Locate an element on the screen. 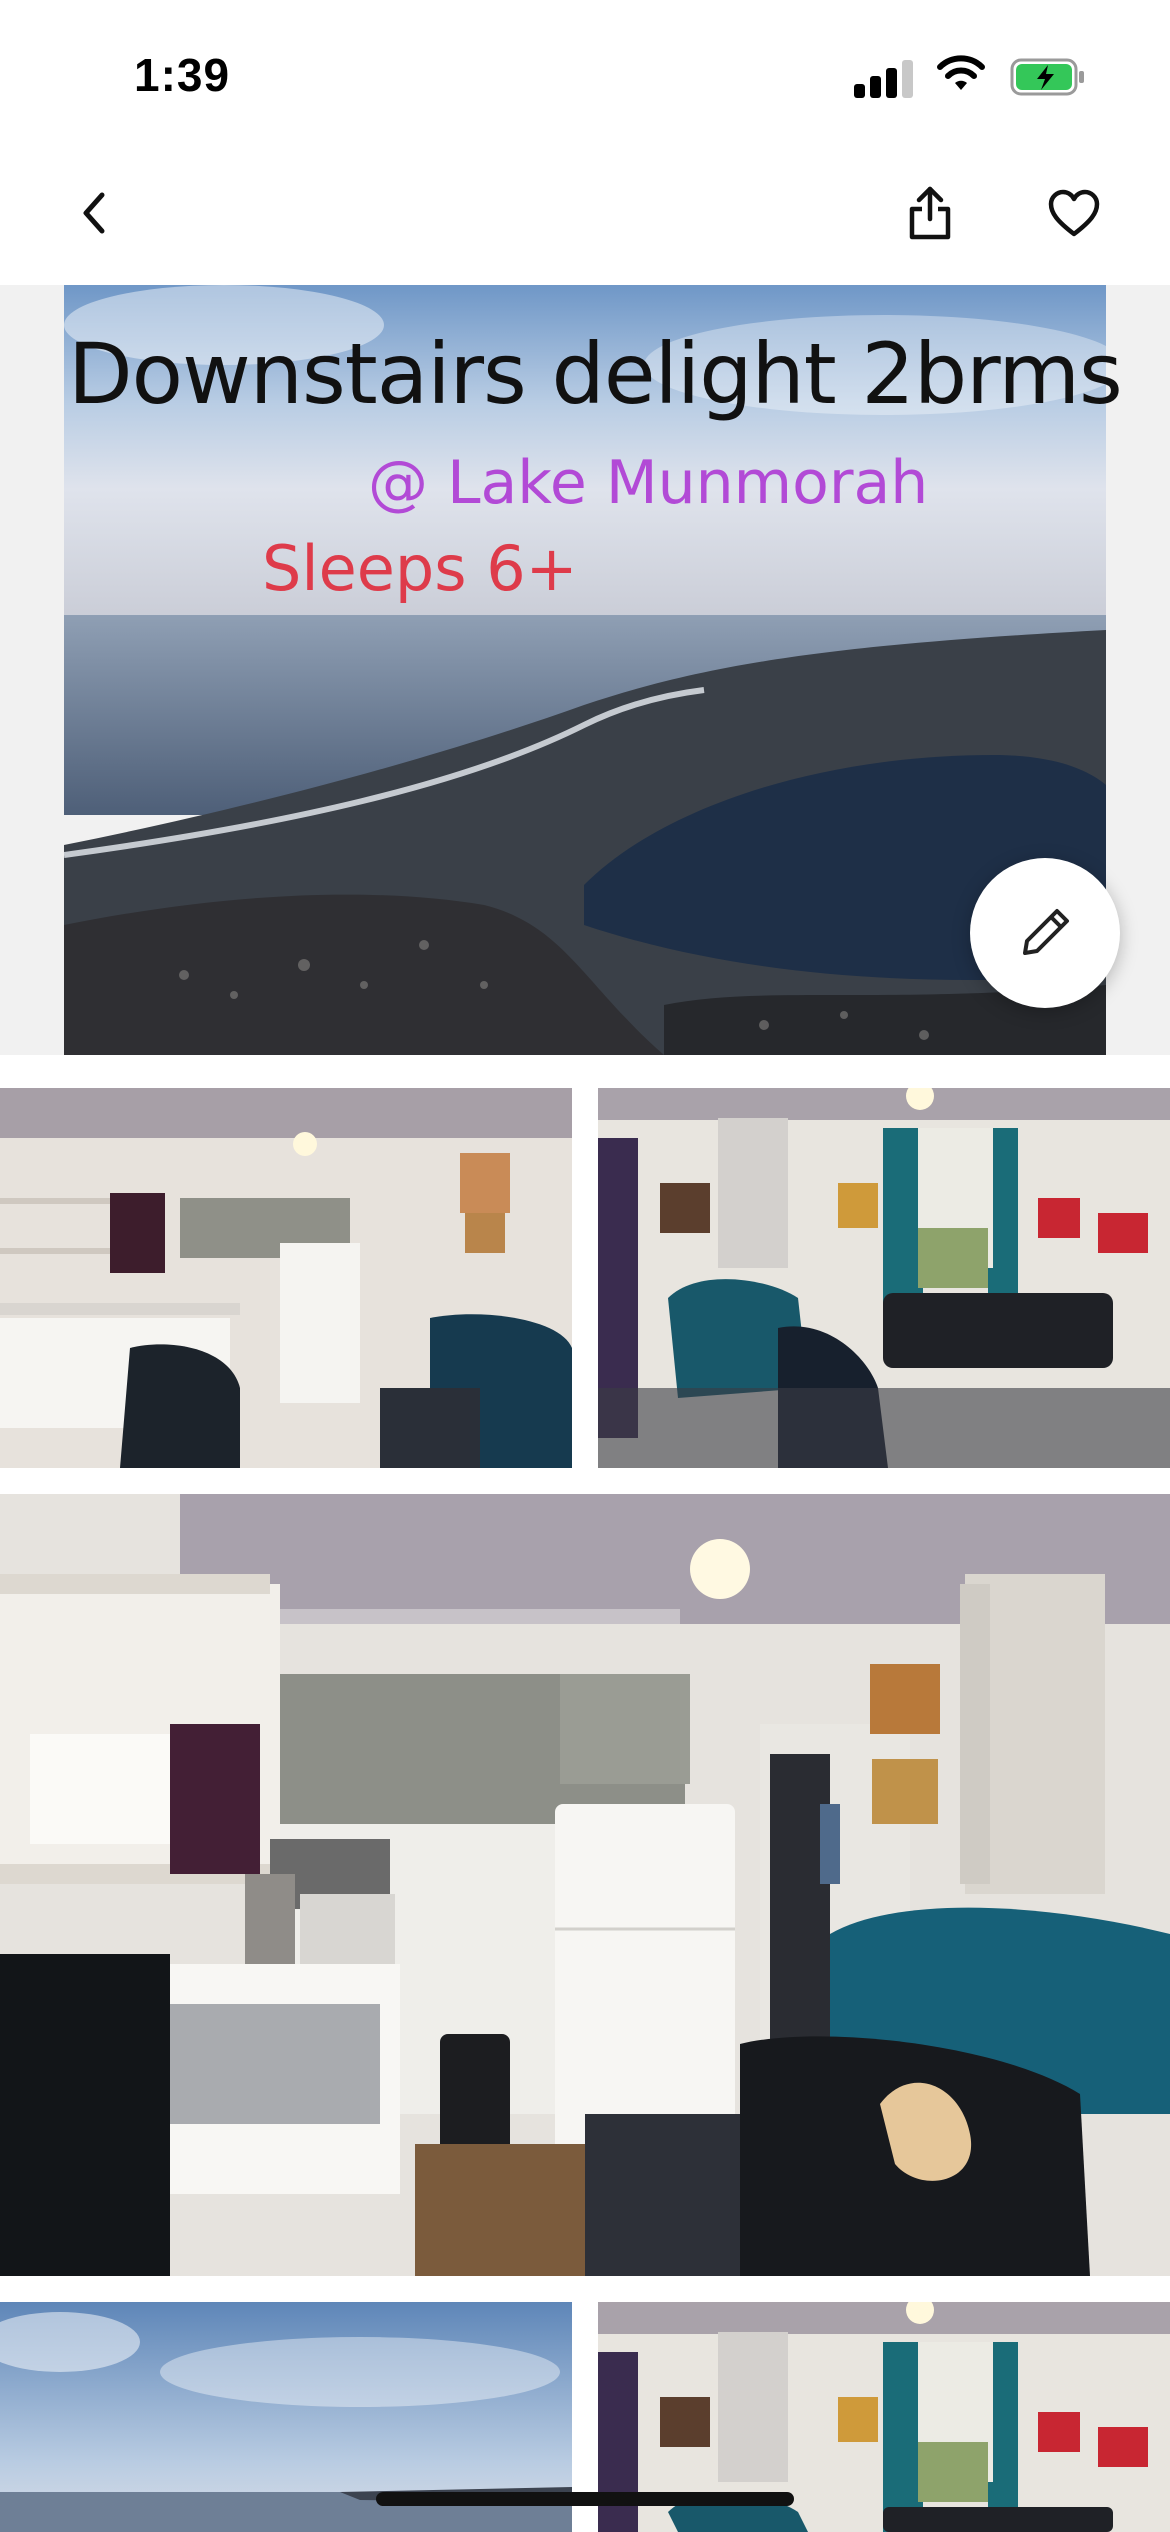 This screenshot has width=1170, height=2532. back-button is located at coordinates (94, 213).